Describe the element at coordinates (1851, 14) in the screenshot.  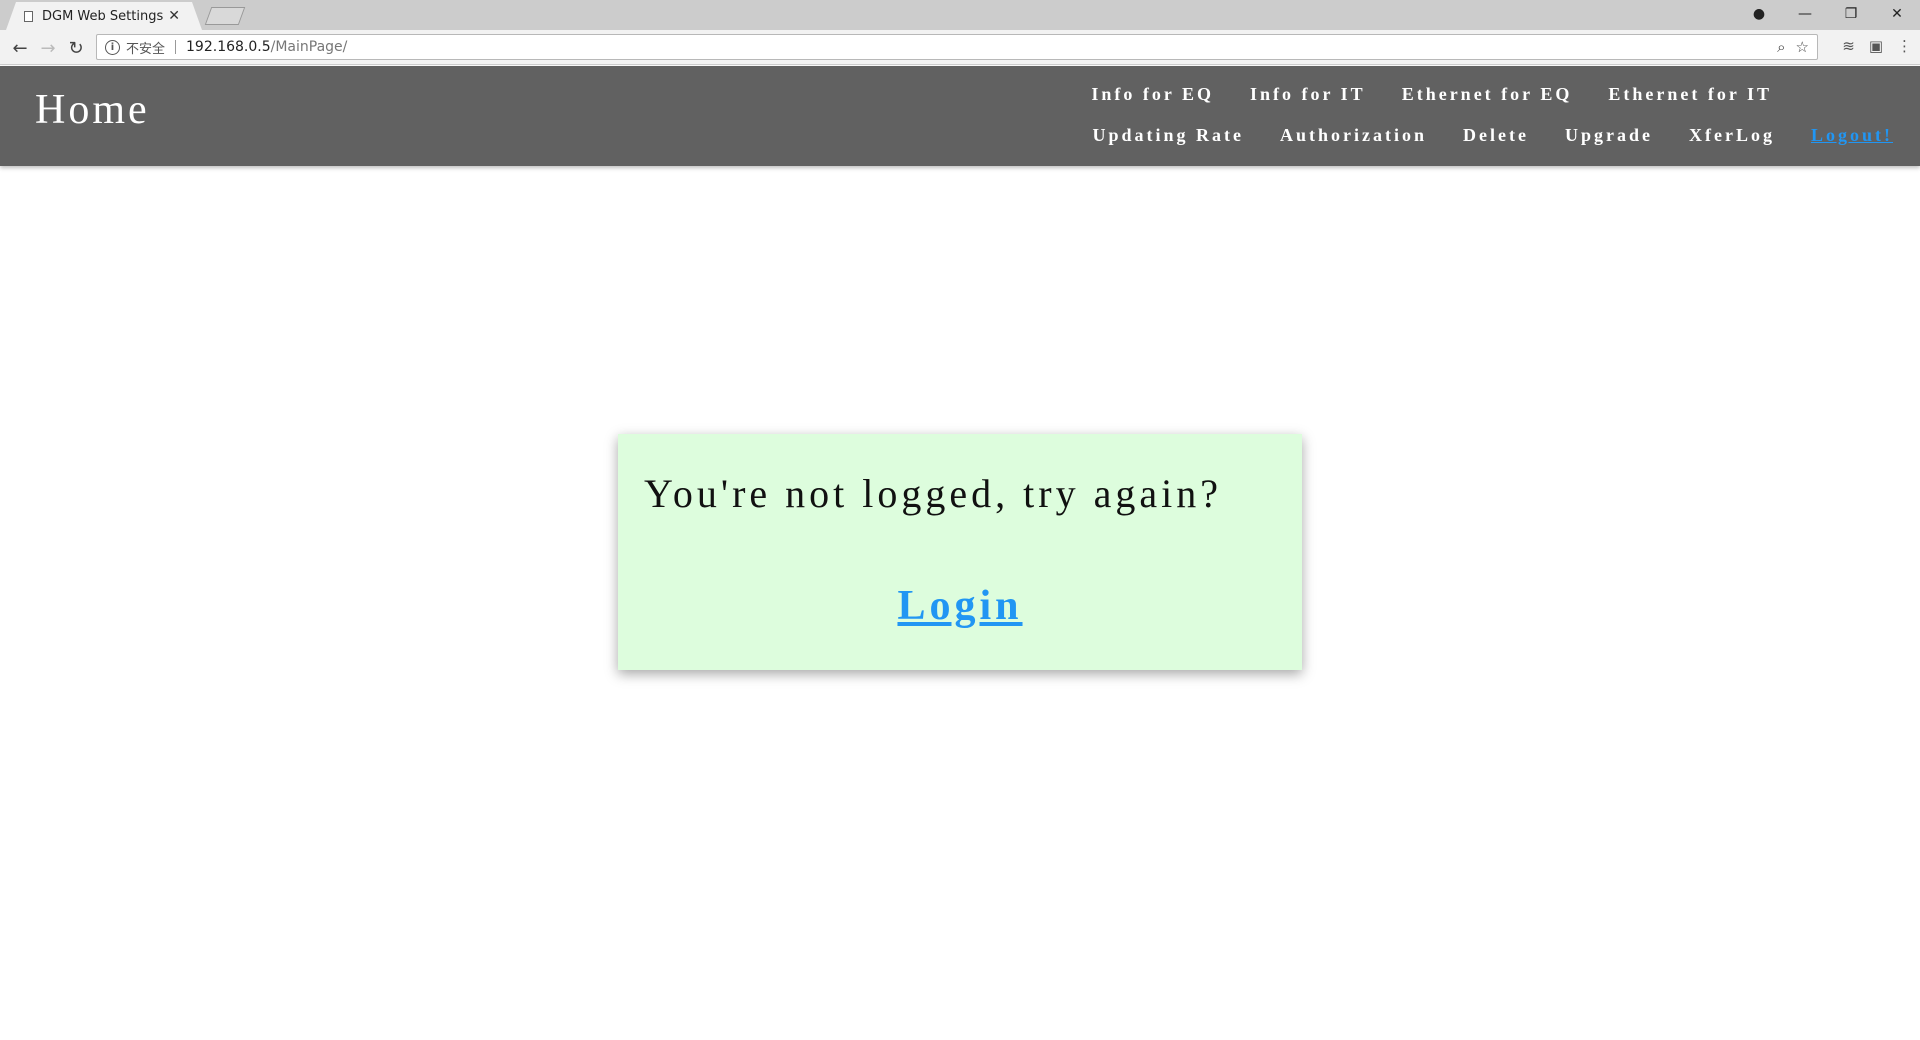
I see `restore-button: ❐` at that location.